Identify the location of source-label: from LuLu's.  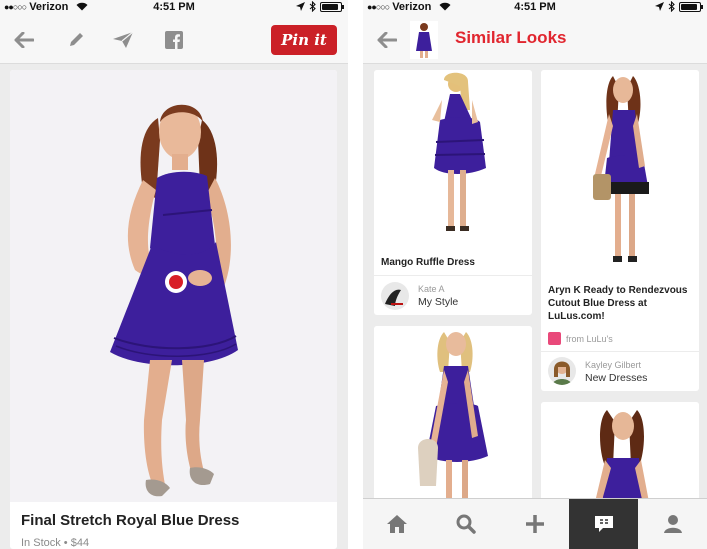
(589, 338).